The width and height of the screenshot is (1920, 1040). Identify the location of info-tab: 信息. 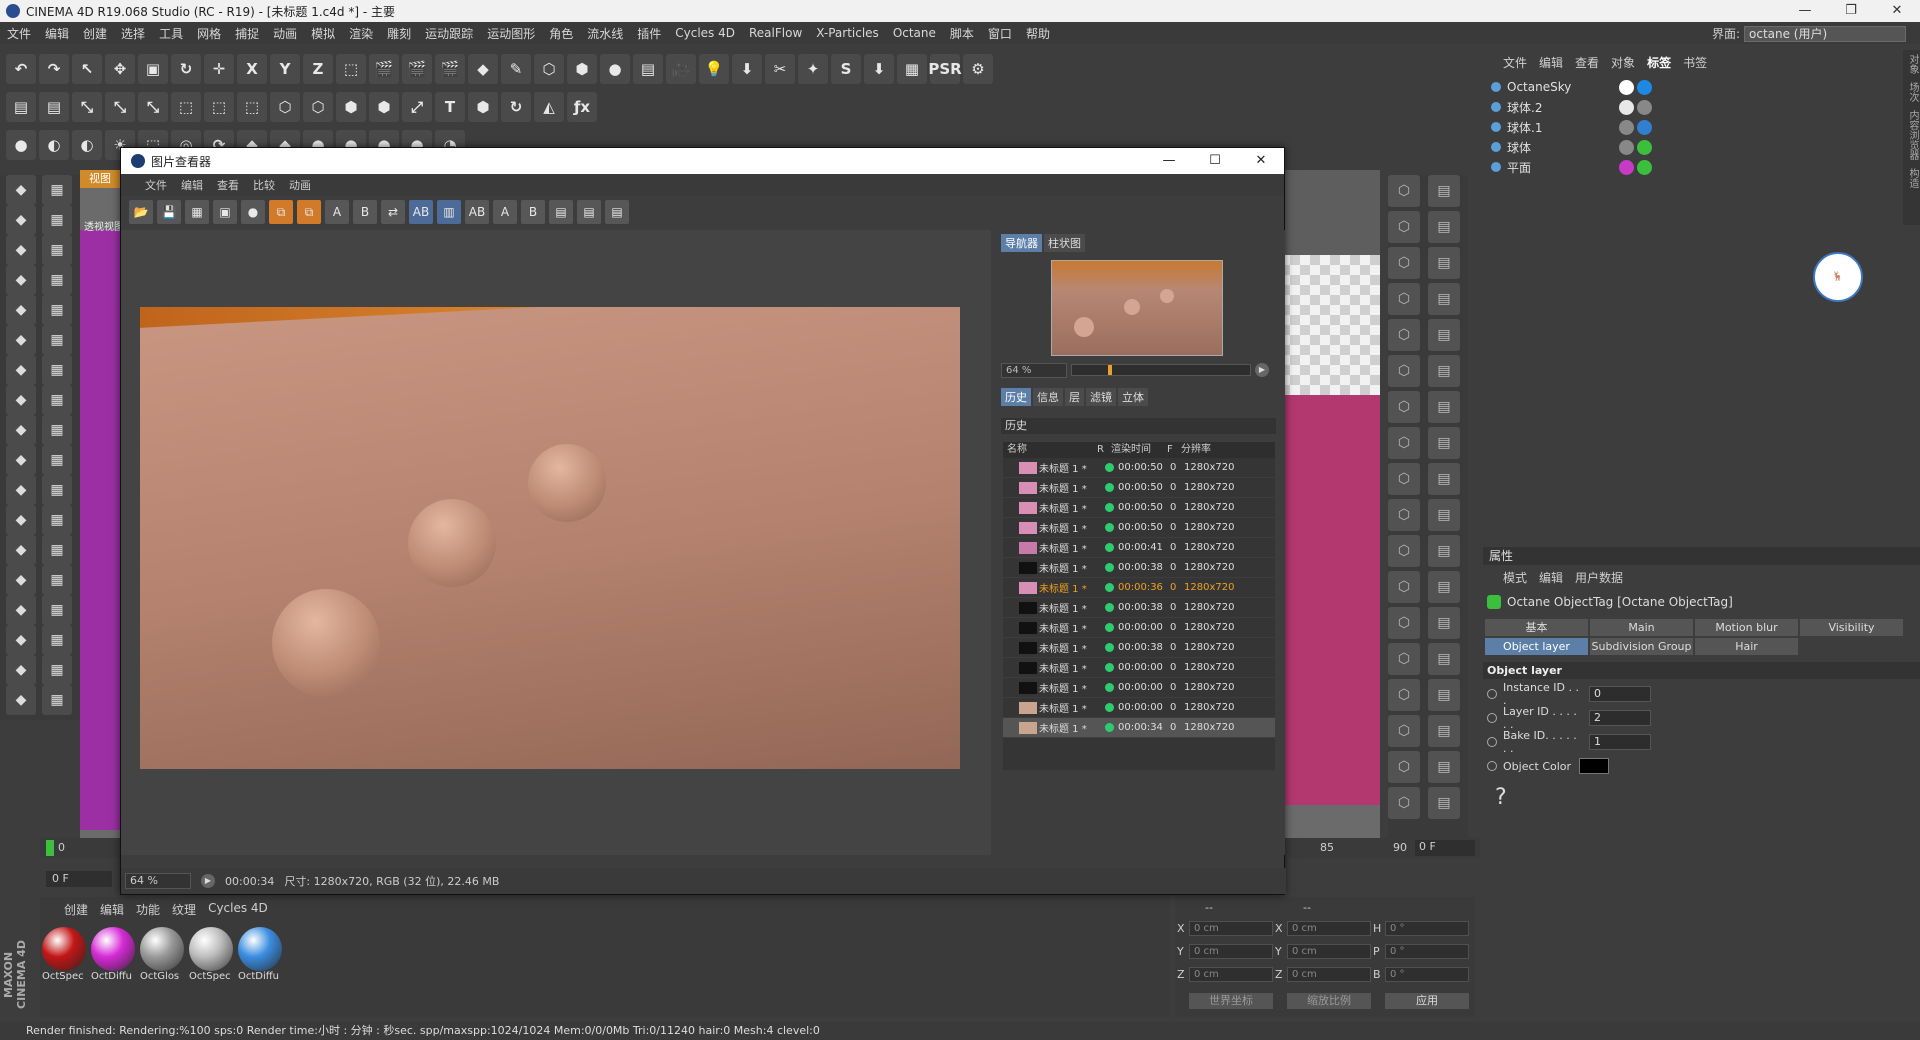
(1048, 397).